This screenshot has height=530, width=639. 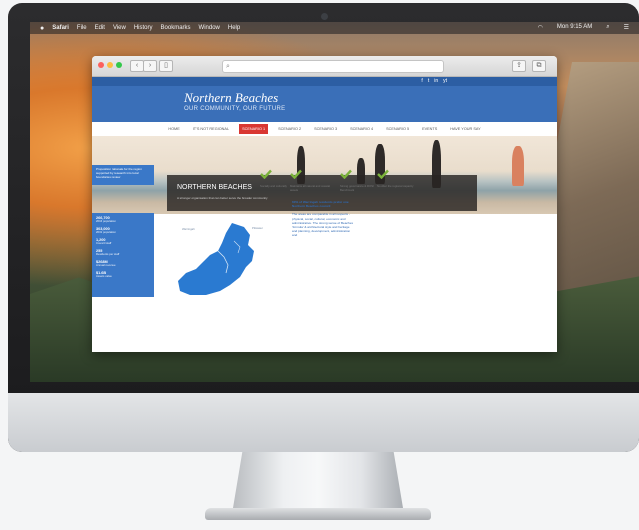 What do you see at coordinates (104, 243) in the screenshot?
I see `stat-label: Council staff` at bounding box center [104, 243].